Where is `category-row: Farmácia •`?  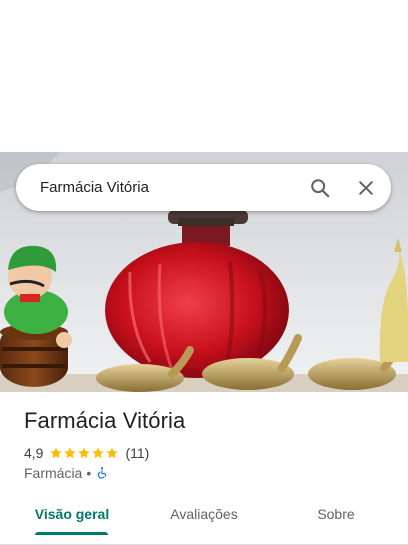 category-row: Farmácia • is located at coordinates (66, 473).